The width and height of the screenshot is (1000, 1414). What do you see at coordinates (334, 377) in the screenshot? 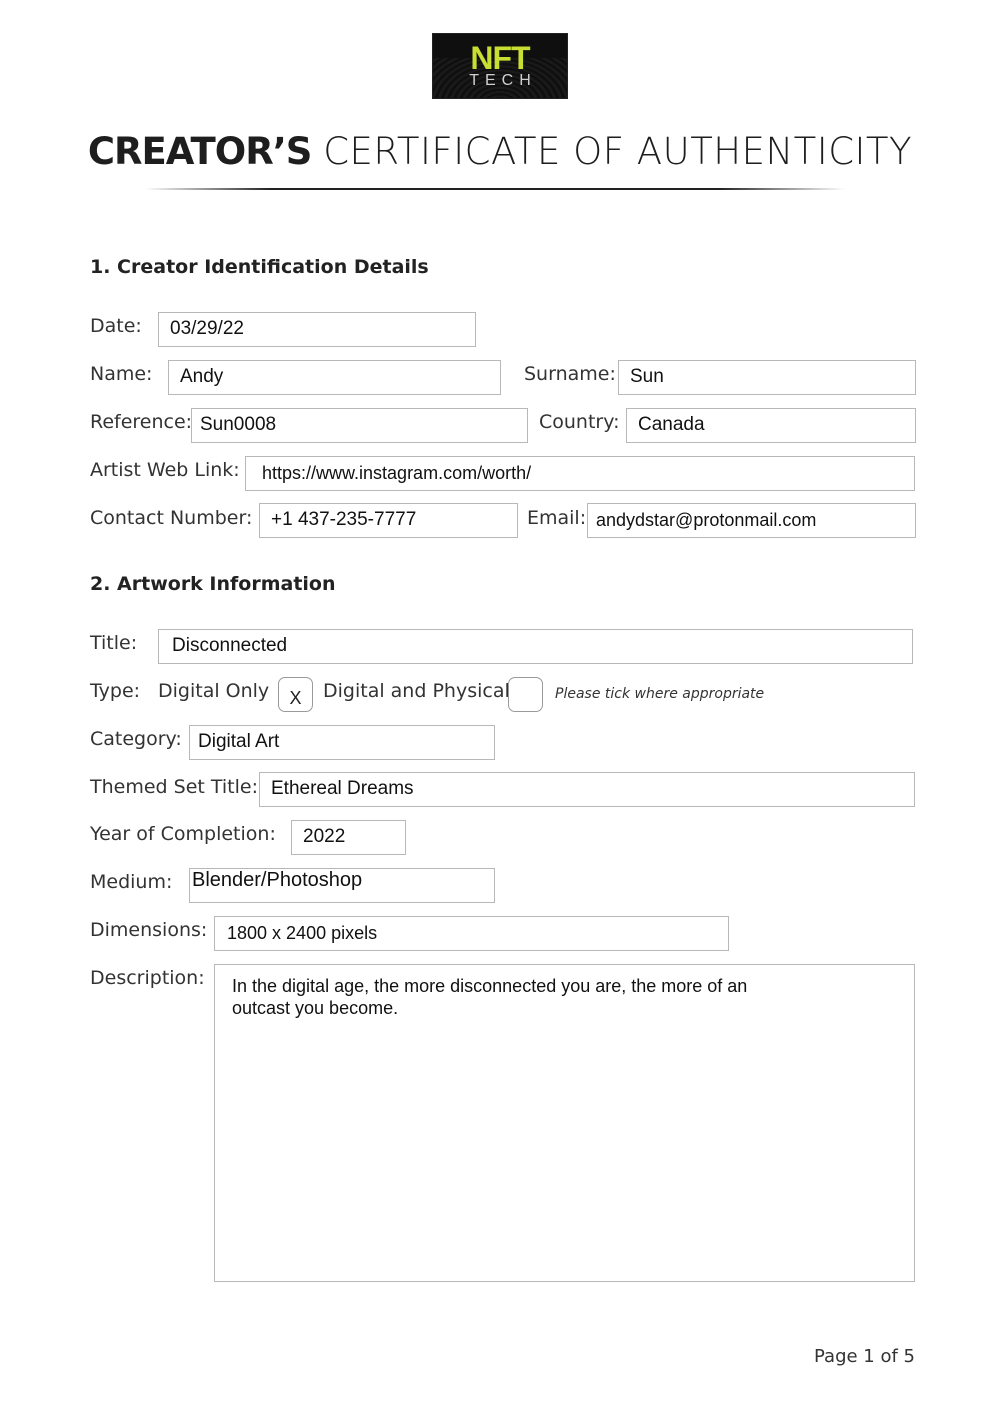
I see `name-field: Andy` at bounding box center [334, 377].